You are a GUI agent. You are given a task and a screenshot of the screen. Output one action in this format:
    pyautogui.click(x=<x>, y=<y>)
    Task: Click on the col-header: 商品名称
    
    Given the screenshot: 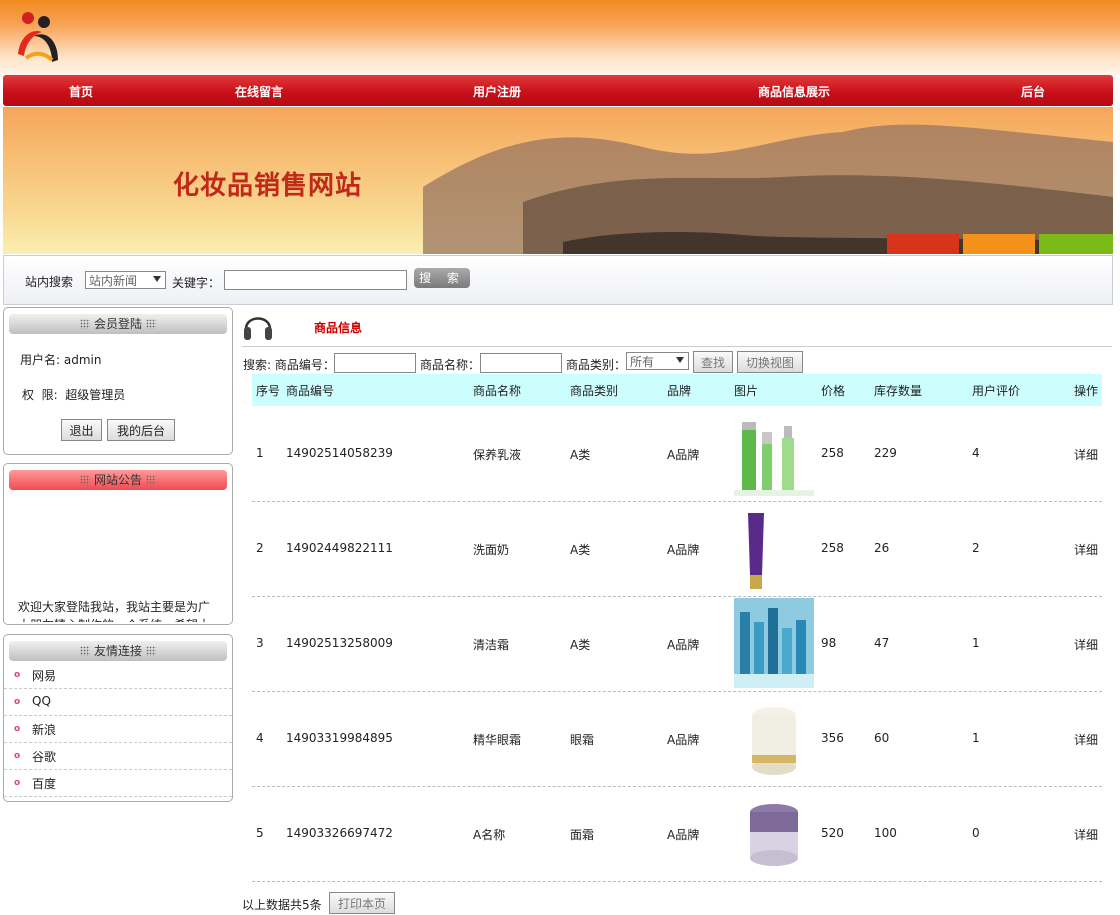 What is the action you would take?
    pyautogui.click(x=497, y=391)
    